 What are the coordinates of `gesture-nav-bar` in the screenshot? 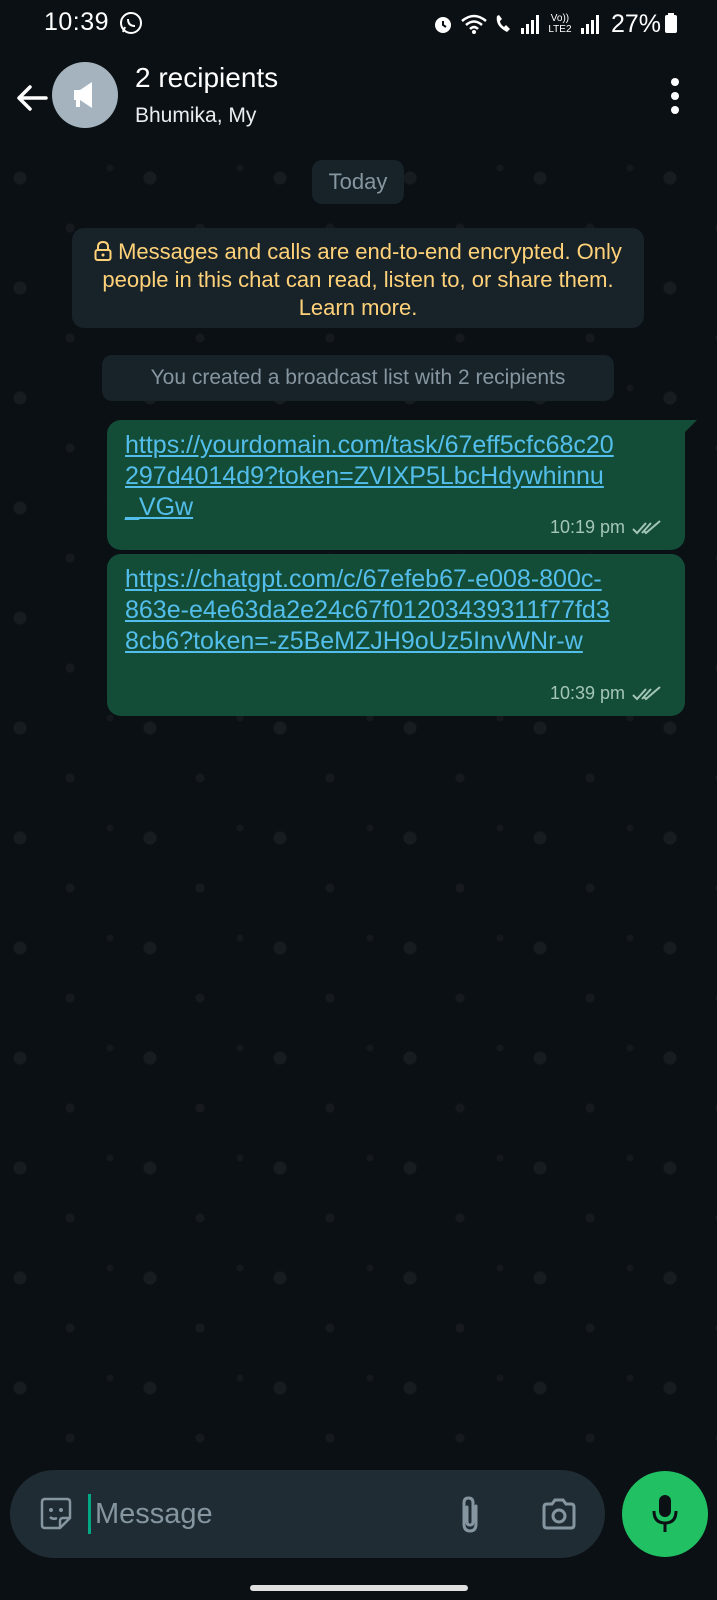 It's located at (359, 1588).